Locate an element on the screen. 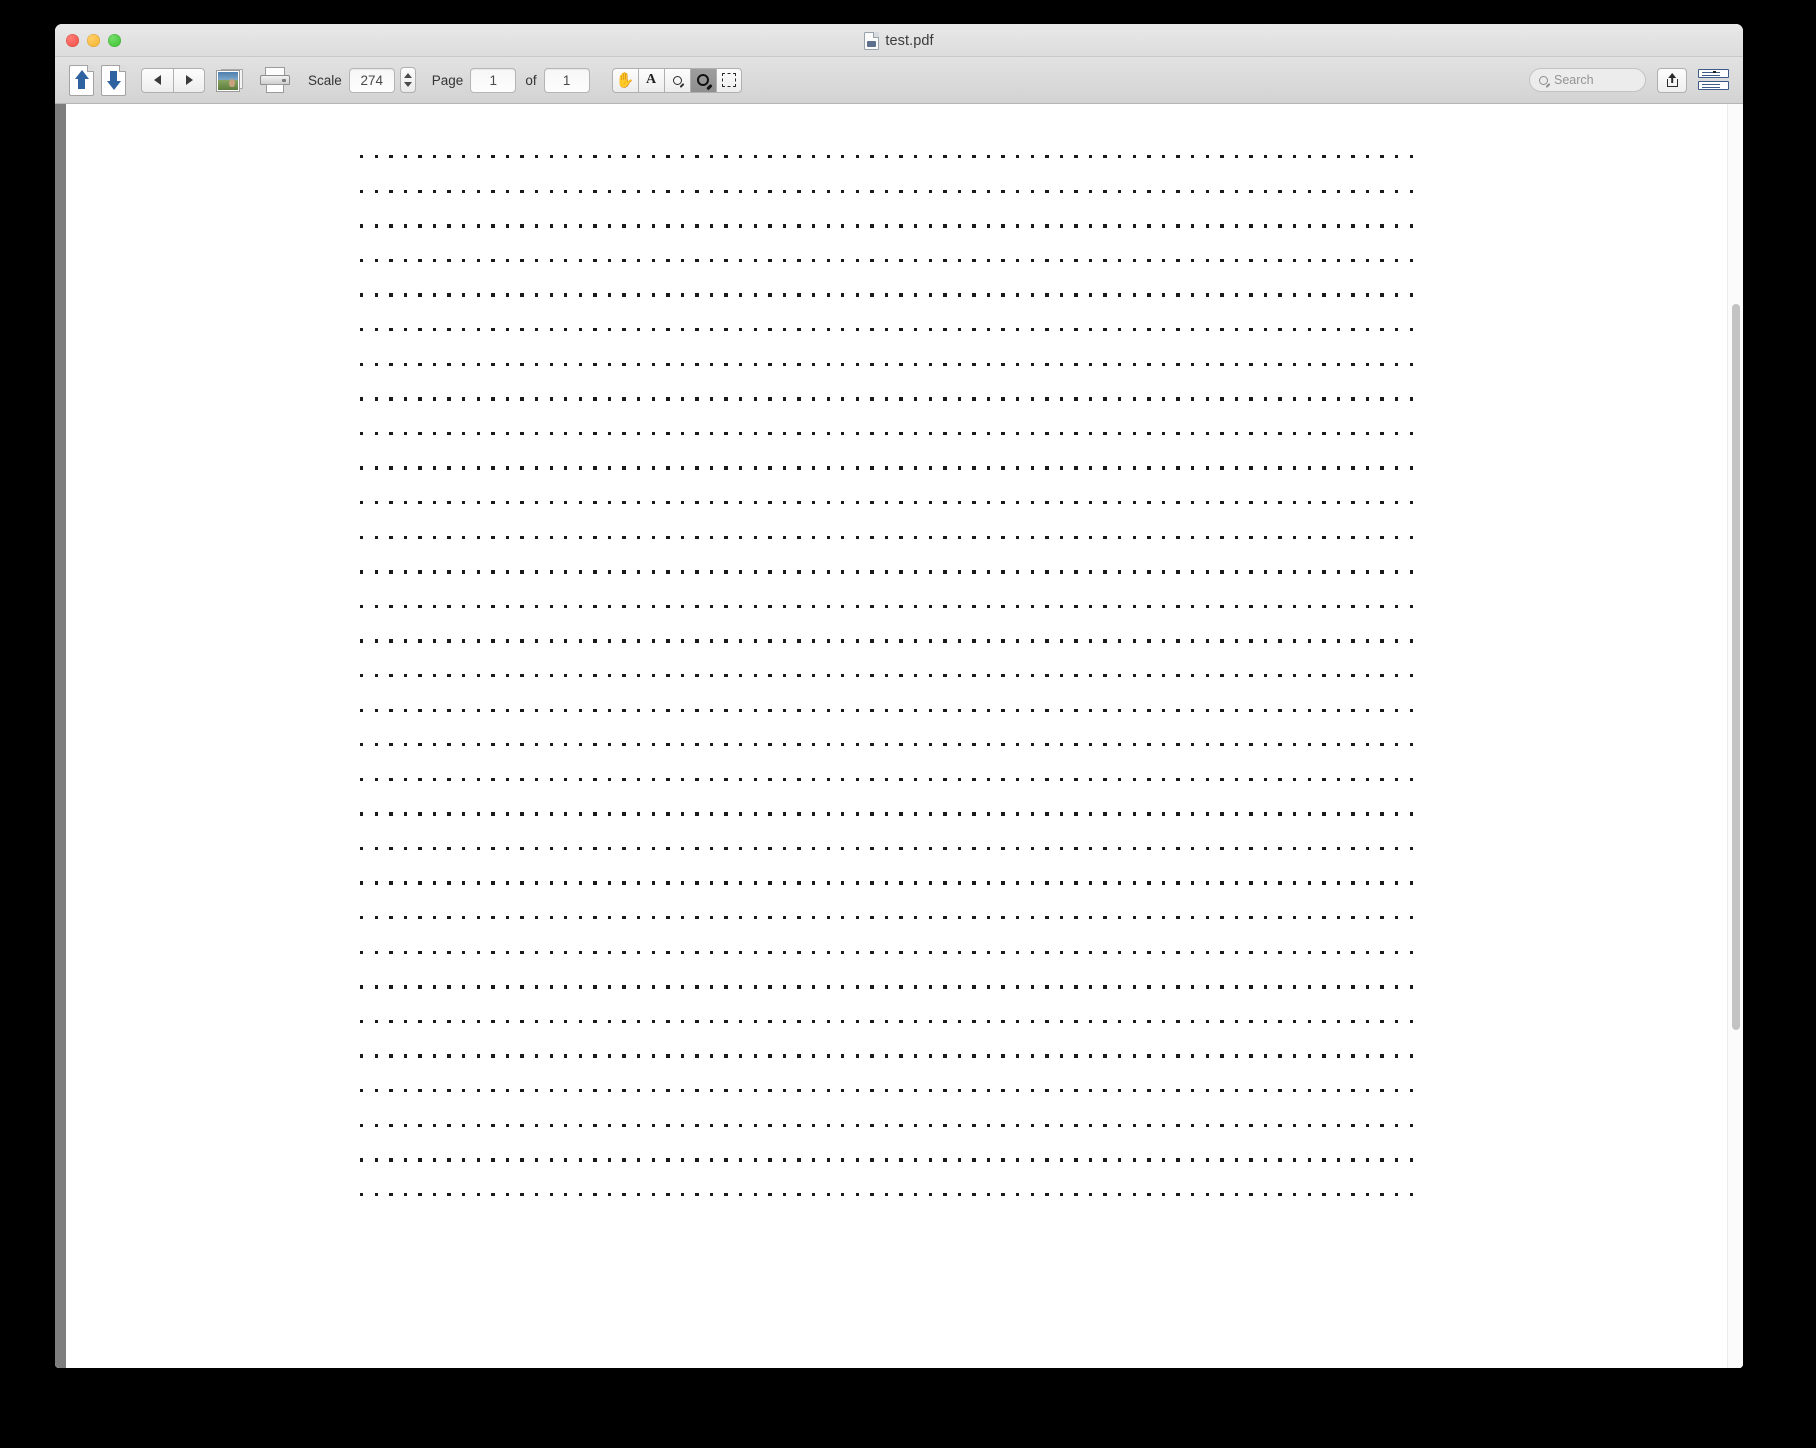 The height and width of the screenshot is (1448, 1816). scrollbar-thumb is located at coordinates (1736, 667).